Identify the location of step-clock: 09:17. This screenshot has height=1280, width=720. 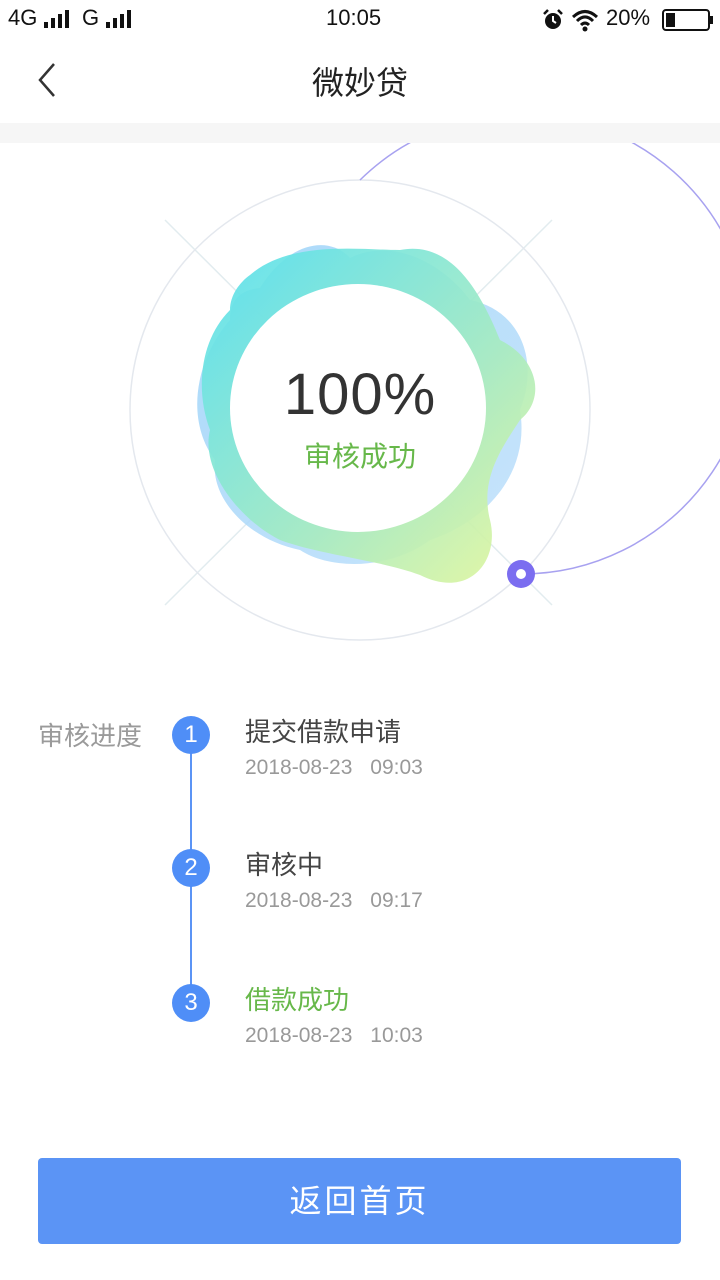
(396, 900).